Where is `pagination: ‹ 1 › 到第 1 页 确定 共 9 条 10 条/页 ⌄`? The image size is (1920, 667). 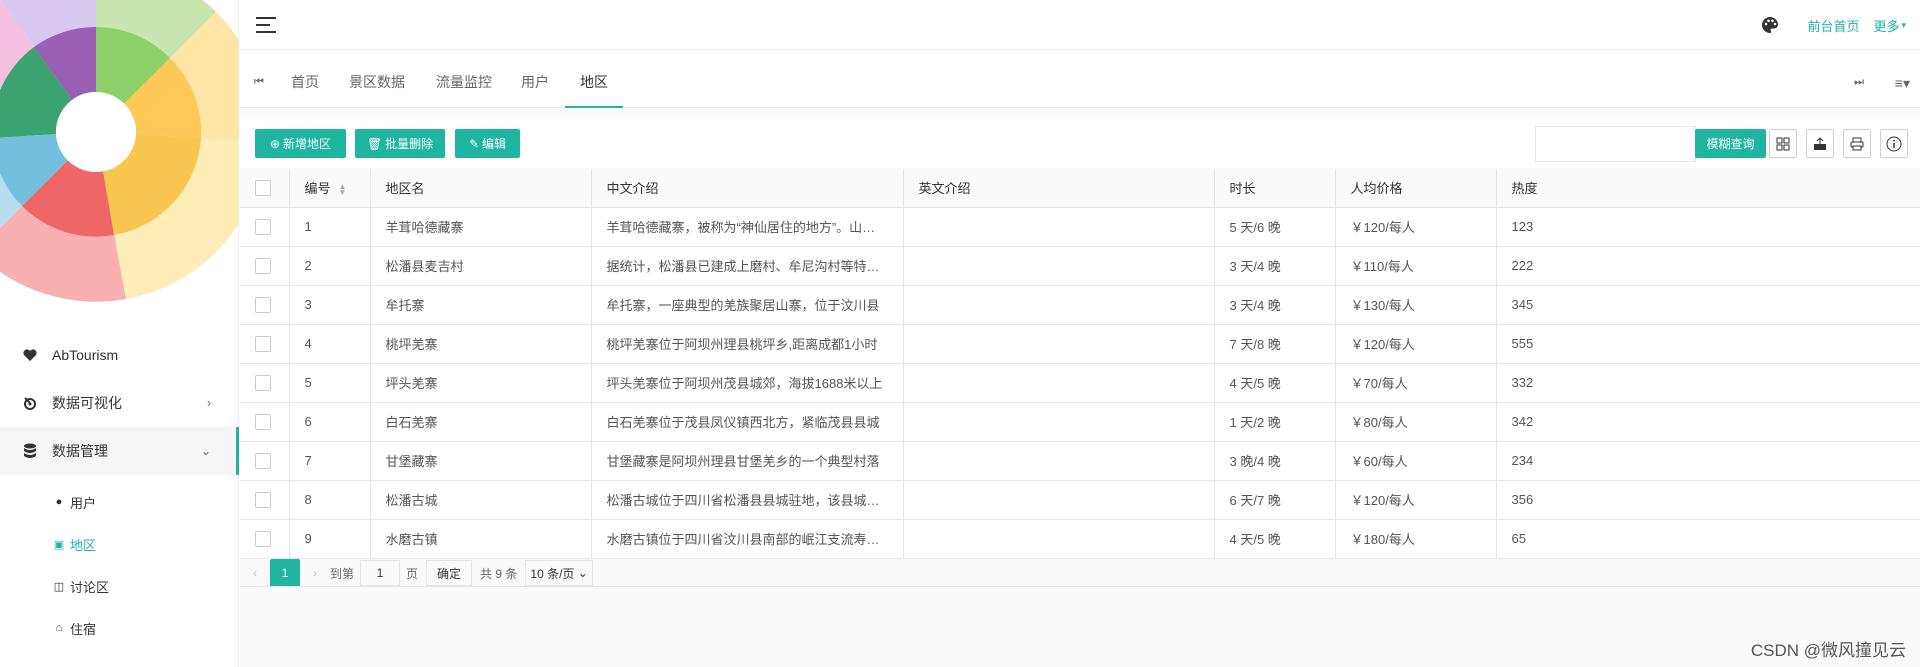 pagination: ‹ 1 › 到第 1 页 确定 共 9 条 10 条/页 ⌄ is located at coordinates (1080, 573).